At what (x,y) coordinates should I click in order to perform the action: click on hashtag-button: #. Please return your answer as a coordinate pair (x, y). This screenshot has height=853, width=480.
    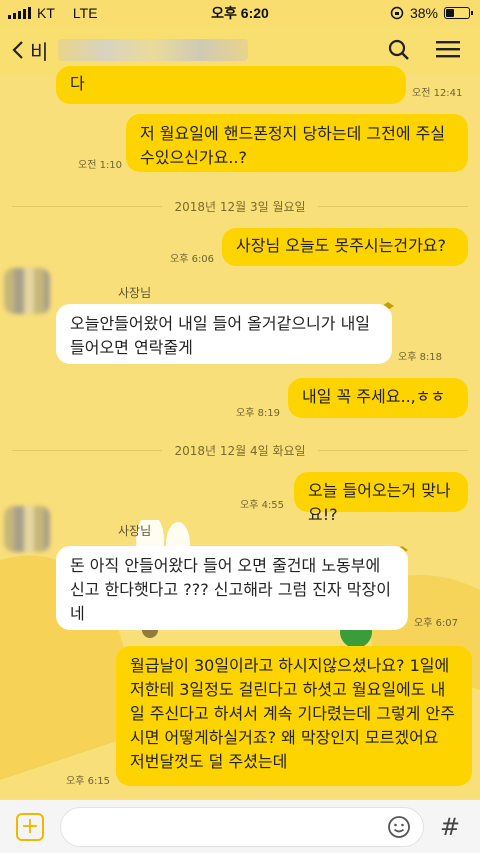
    Looking at the image, I should click on (450, 827).